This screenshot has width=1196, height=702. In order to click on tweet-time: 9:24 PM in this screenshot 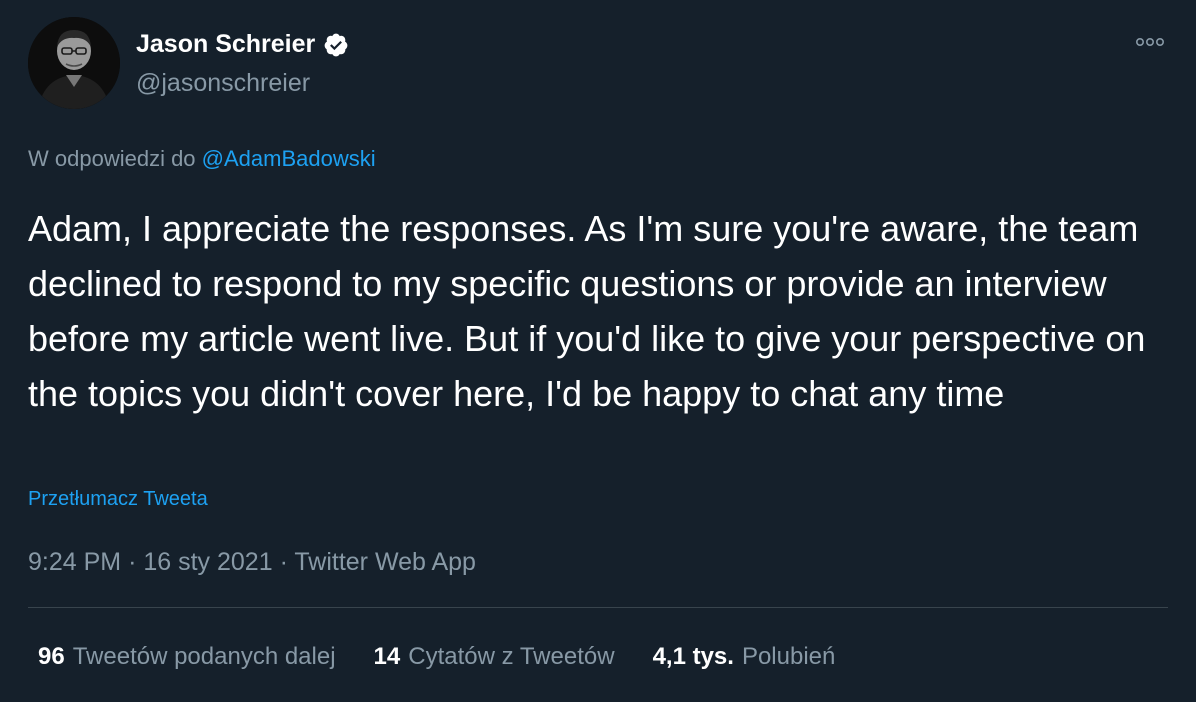, I will do `click(74, 562)`.